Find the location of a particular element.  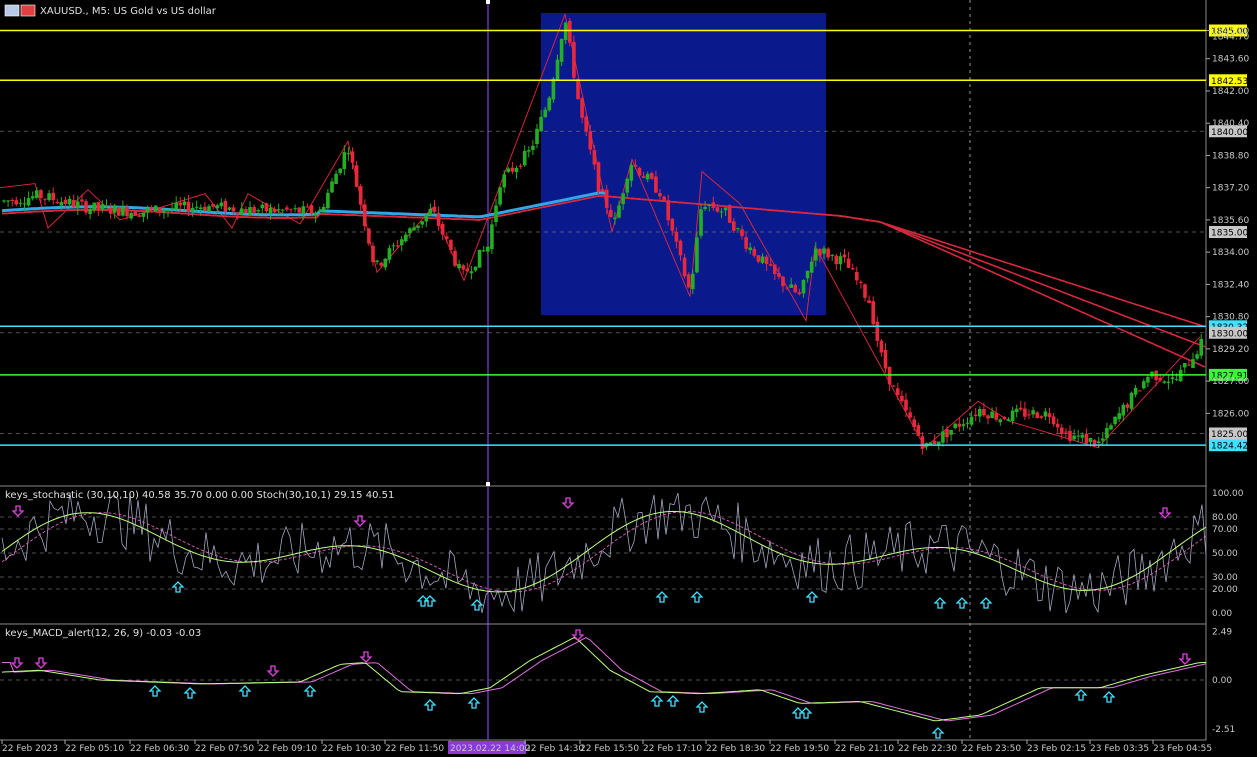

x-tick-label: 22 Feb 15:50 is located at coordinates (609, 749).